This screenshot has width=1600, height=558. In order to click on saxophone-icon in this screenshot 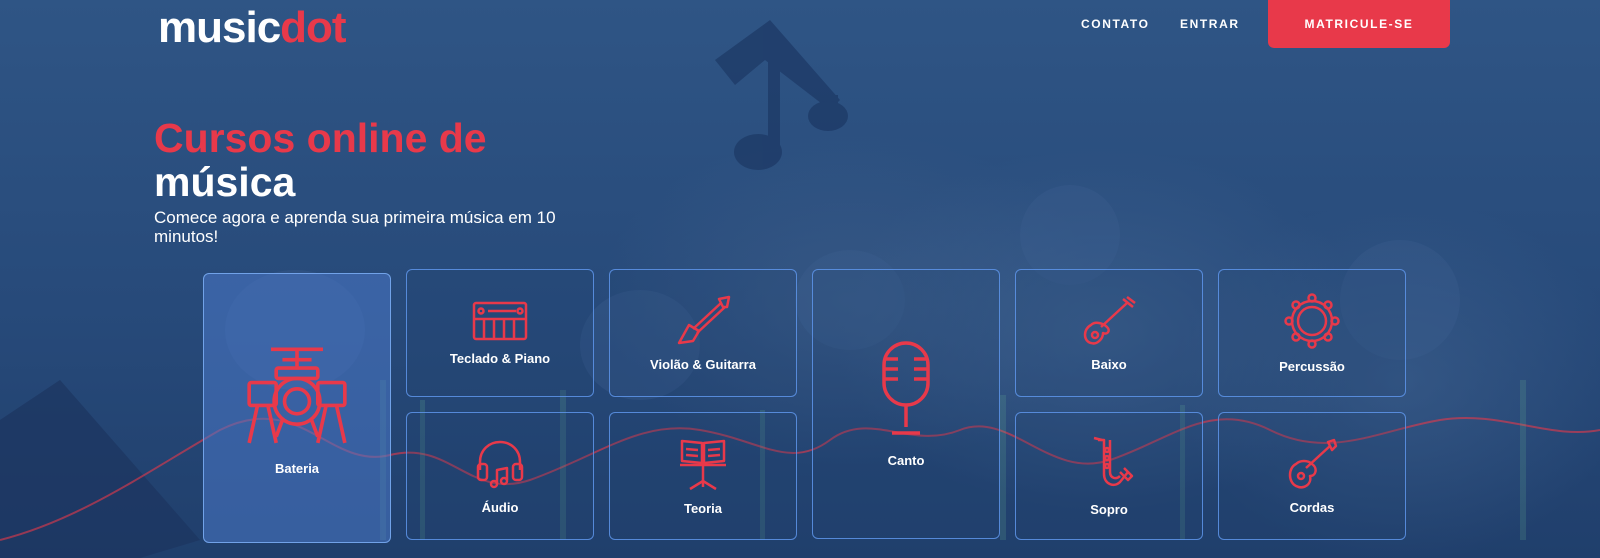, I will do `click(1113, 461)`.